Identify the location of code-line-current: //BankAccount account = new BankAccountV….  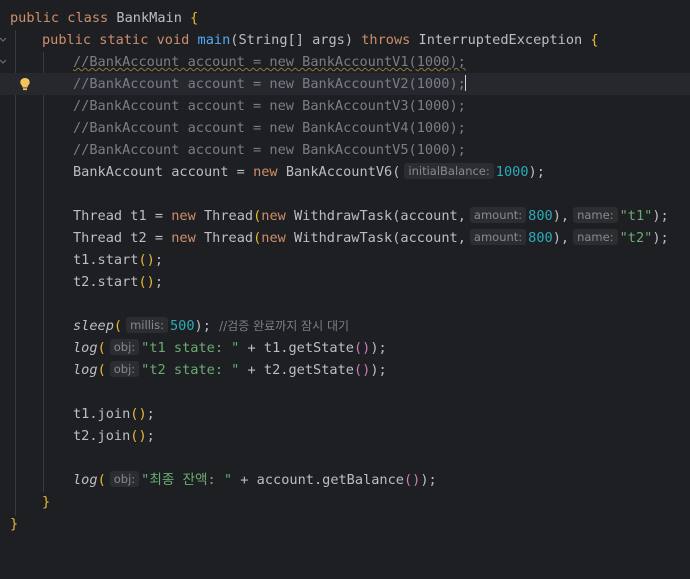
(345, 84).